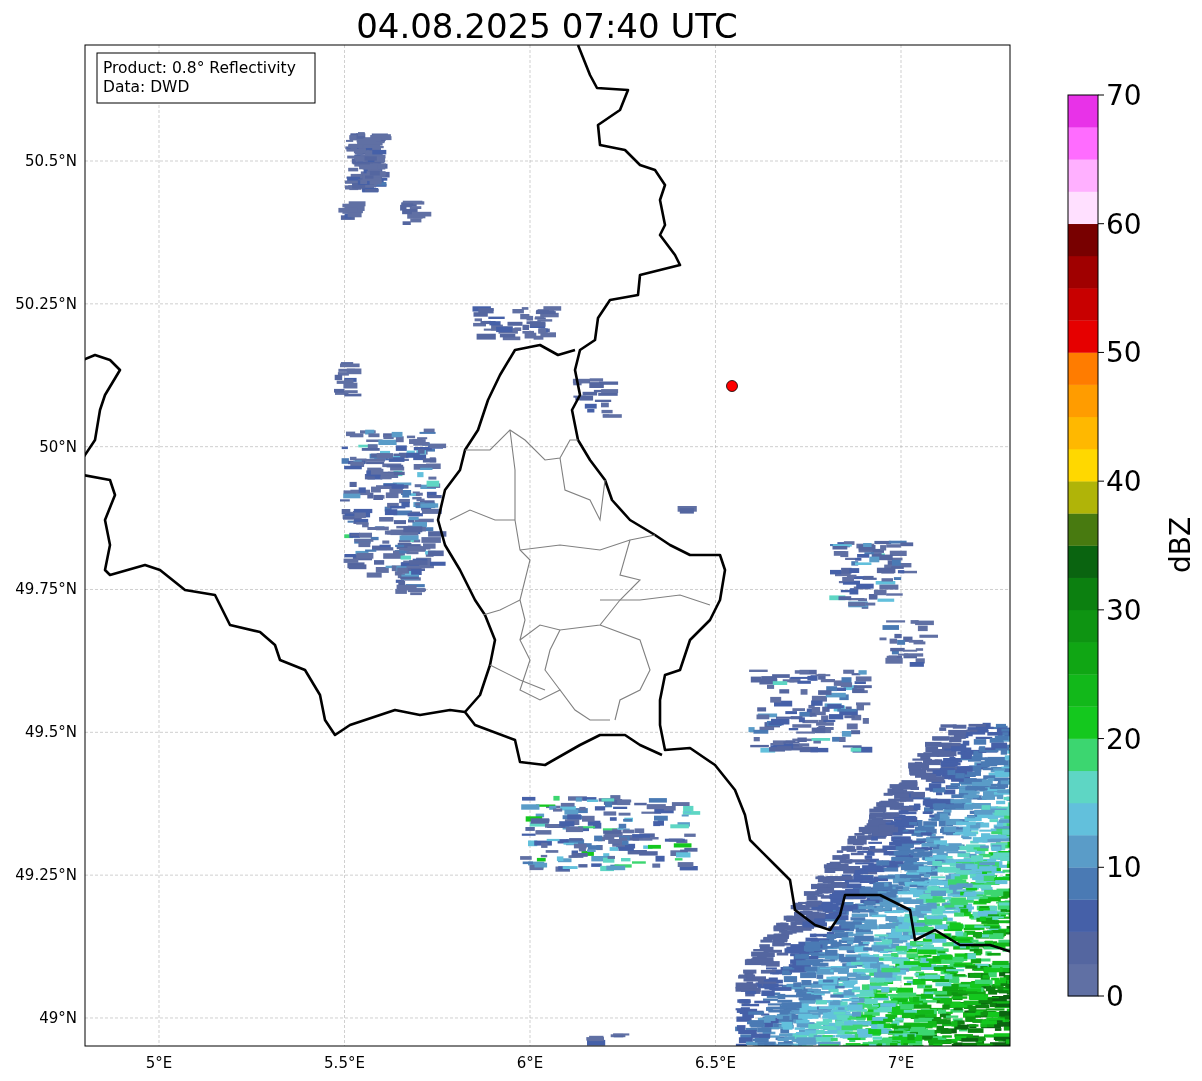 The width and height of the screenshot is (1202, 1081). What do you see at coordinates (1124, 482) in the screenshot?
I see `colorbar-tick-label: 40` at bounding box center [1124, 482].